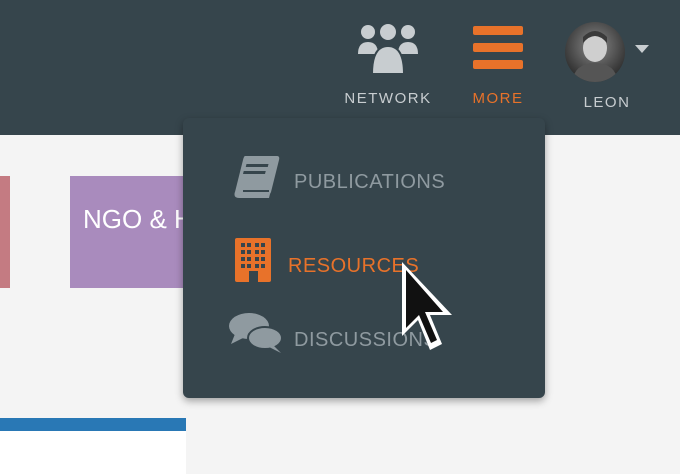 Image resolution: width=680 pixels, height=474 pixels. I want to click on caret-down-icon, so click(642, 49).